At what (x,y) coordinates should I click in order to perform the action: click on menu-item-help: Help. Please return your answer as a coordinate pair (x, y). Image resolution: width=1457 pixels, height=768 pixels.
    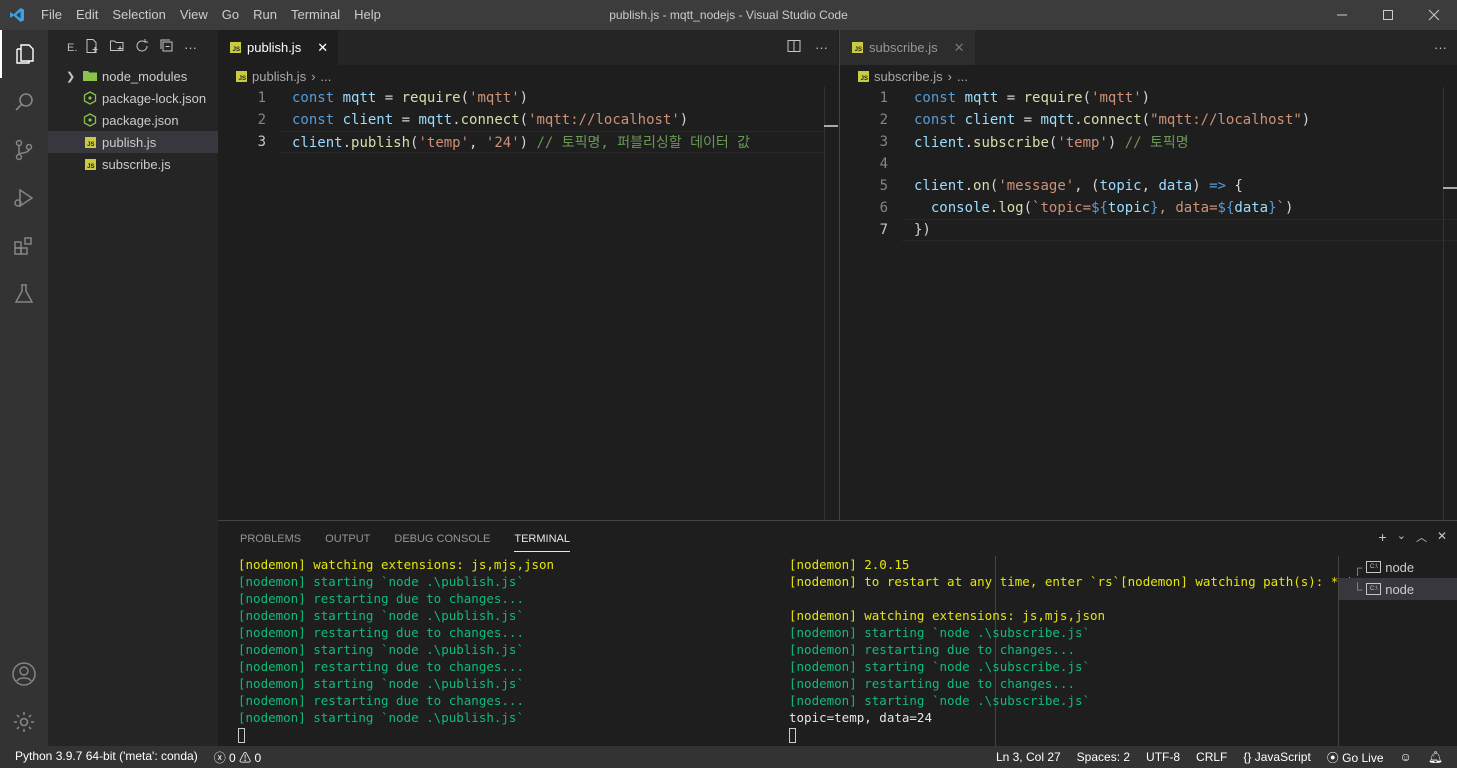
    Looking at the image, I should click on (367, 15).